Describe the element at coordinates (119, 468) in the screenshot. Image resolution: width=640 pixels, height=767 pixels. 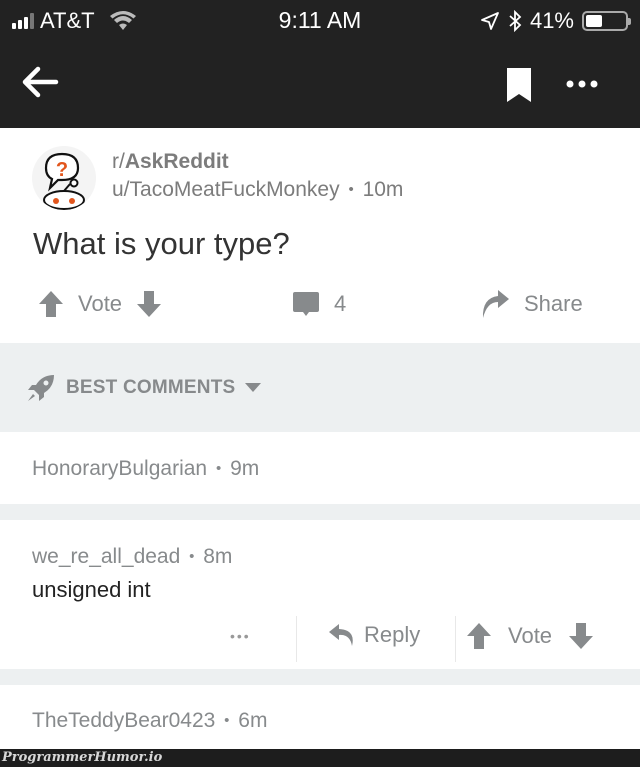
I see `comment-author: HonoraryBulgarian` at that location.